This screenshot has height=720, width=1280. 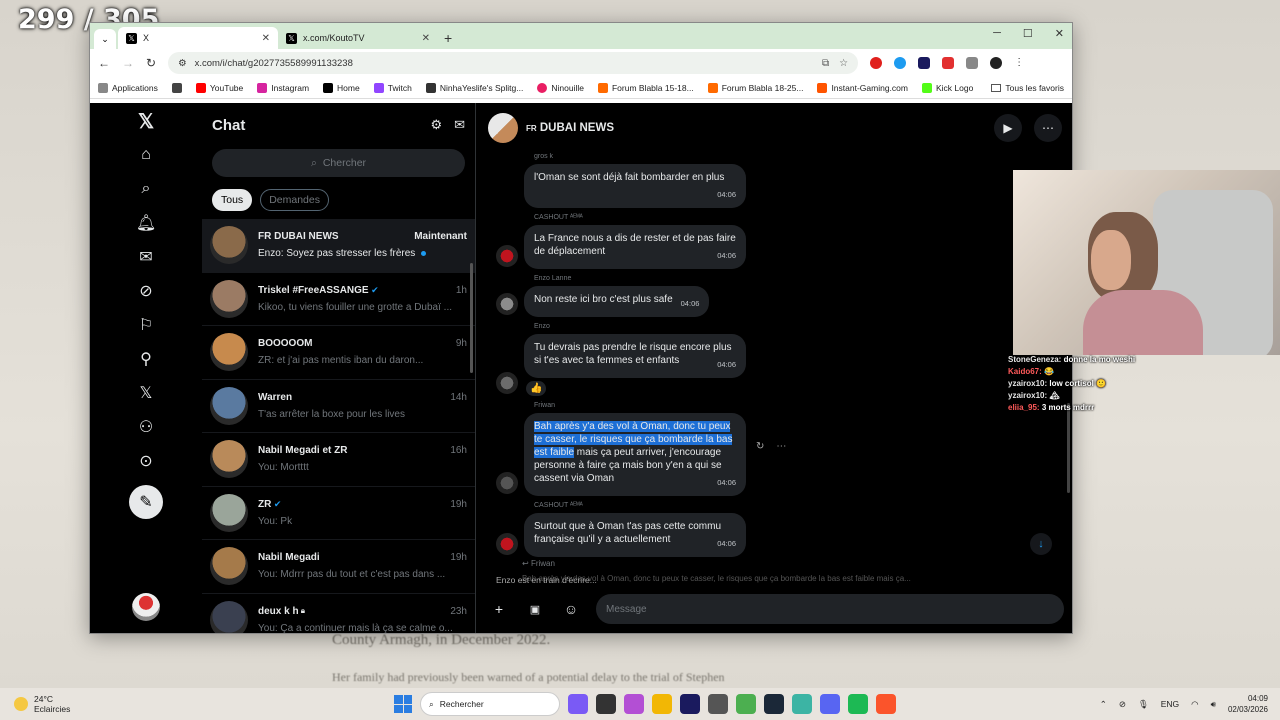 I want to click on forward-icon: →, so click(x=128, y=63).